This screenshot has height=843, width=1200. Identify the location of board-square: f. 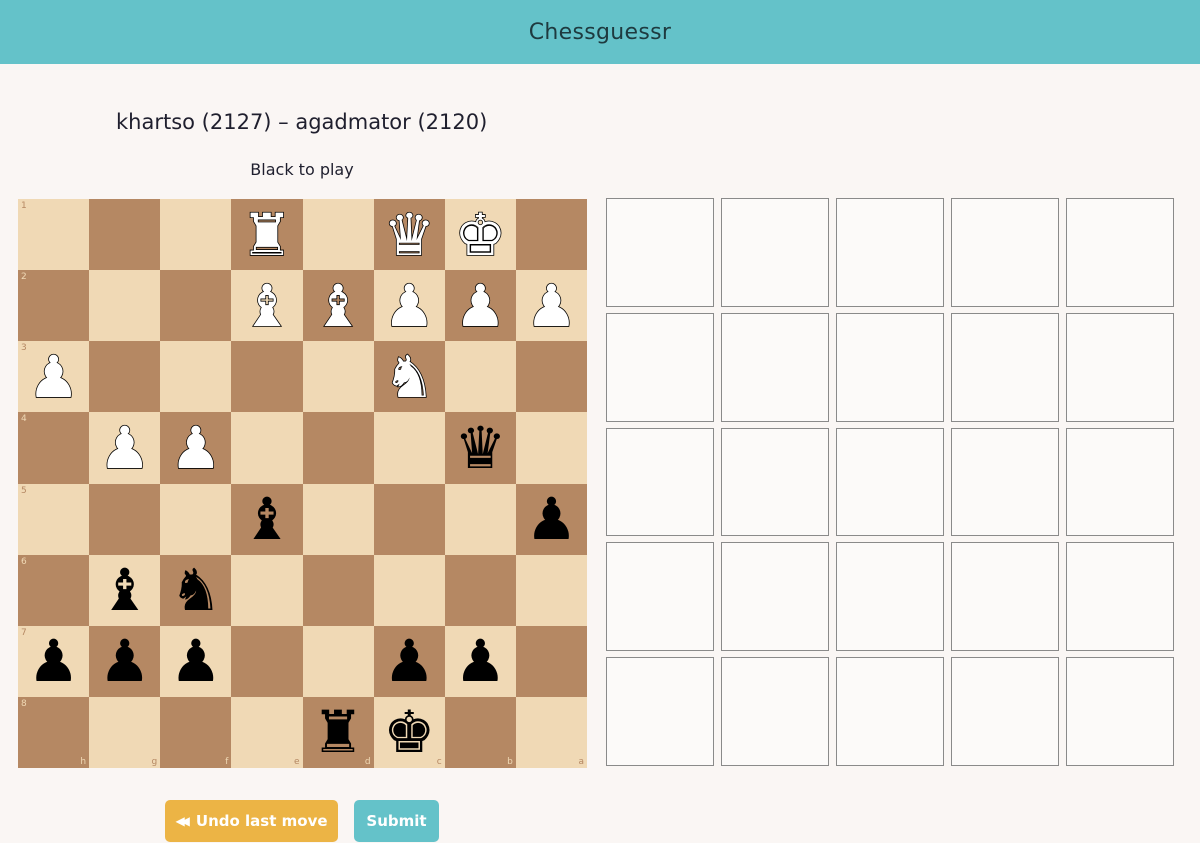
(196, 732).